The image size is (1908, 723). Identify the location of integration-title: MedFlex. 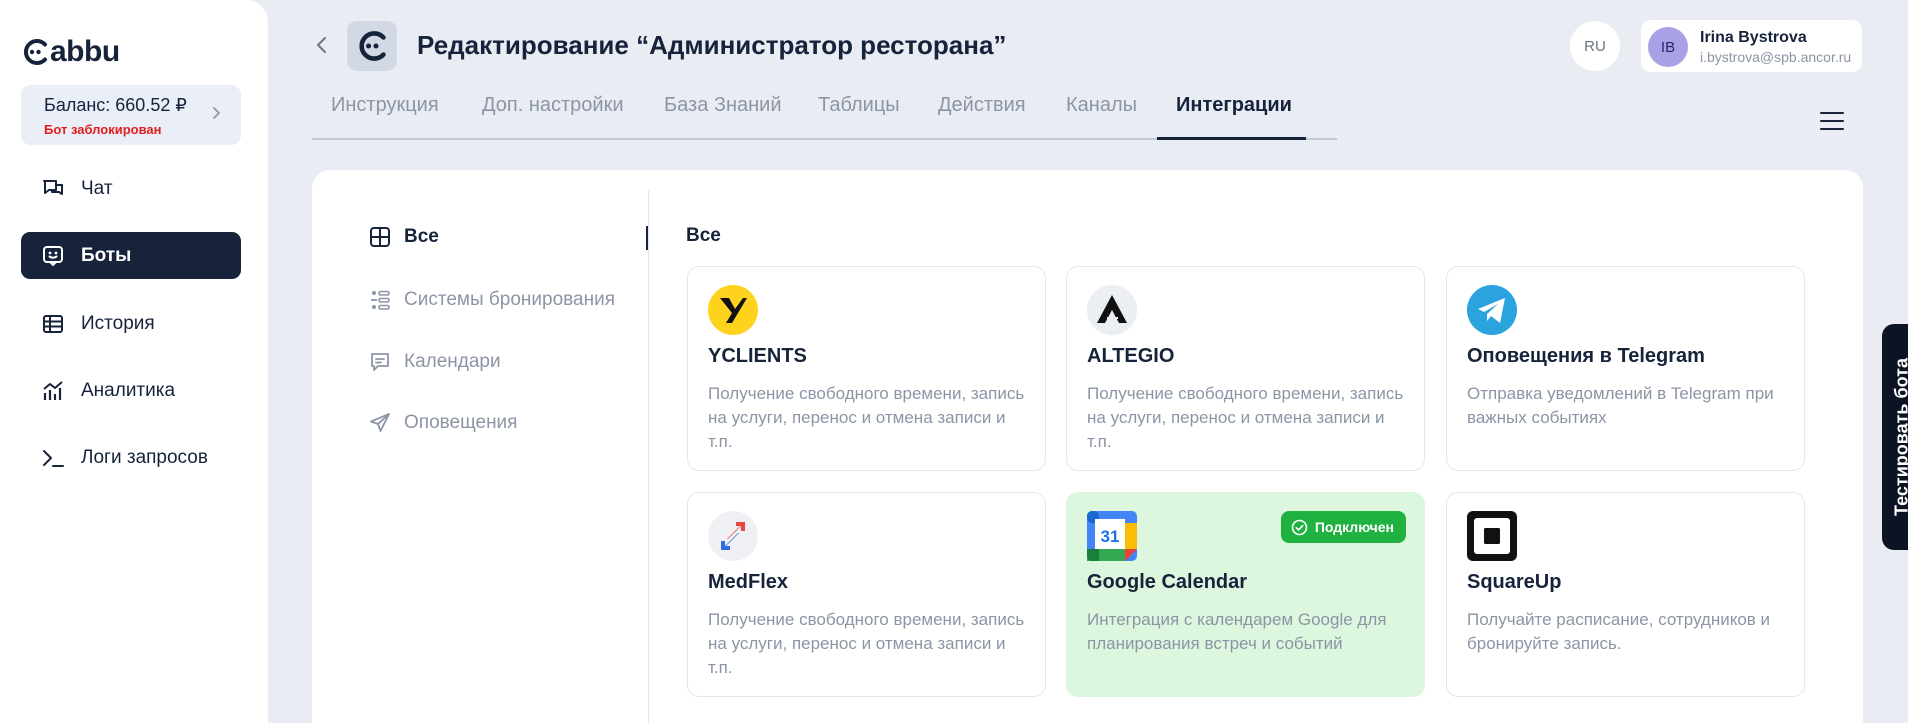
(748, 582).